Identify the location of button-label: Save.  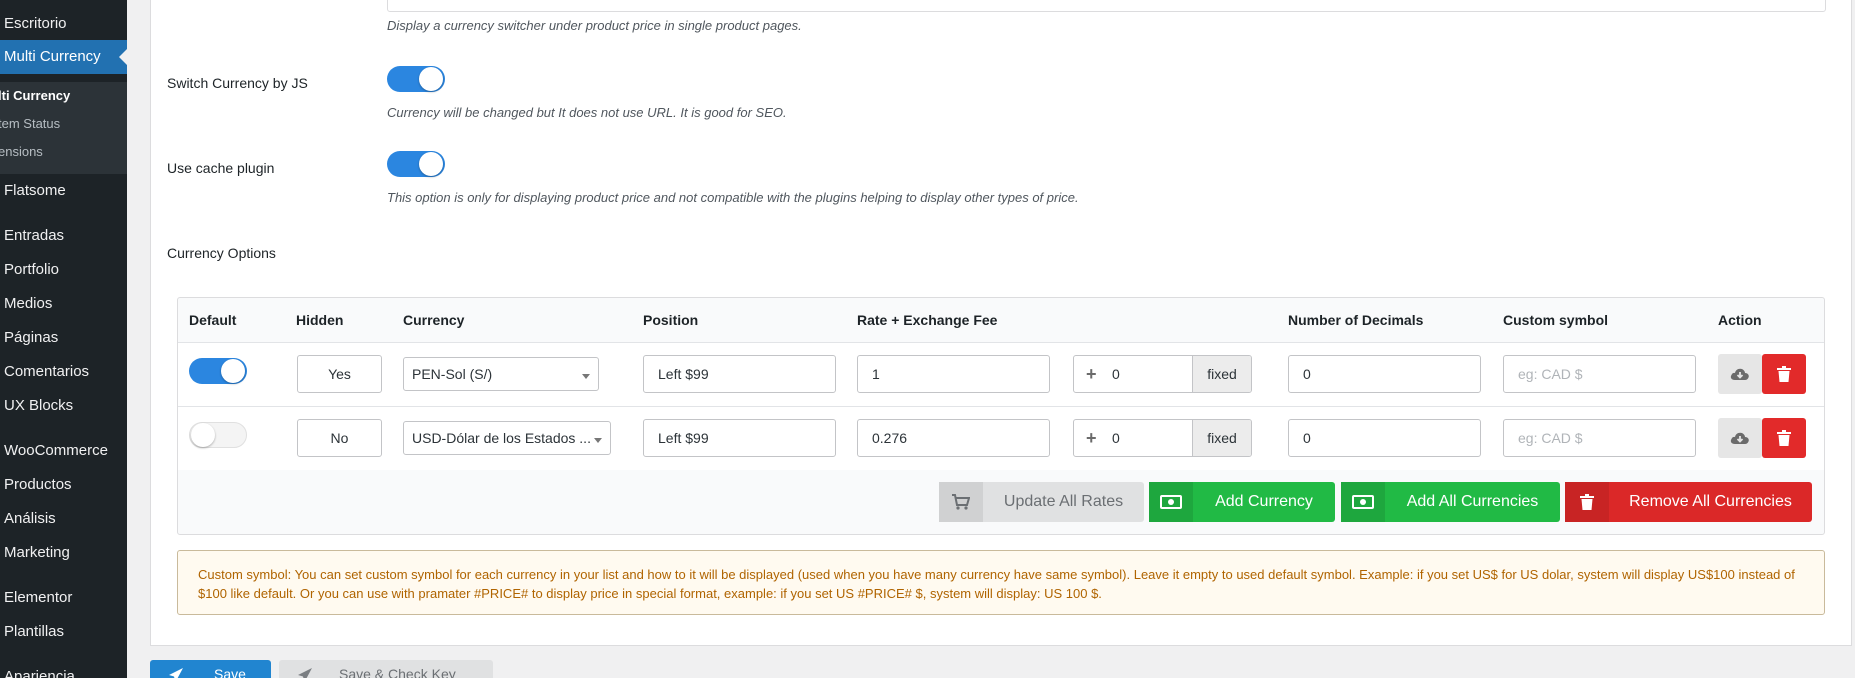
(230, 672).